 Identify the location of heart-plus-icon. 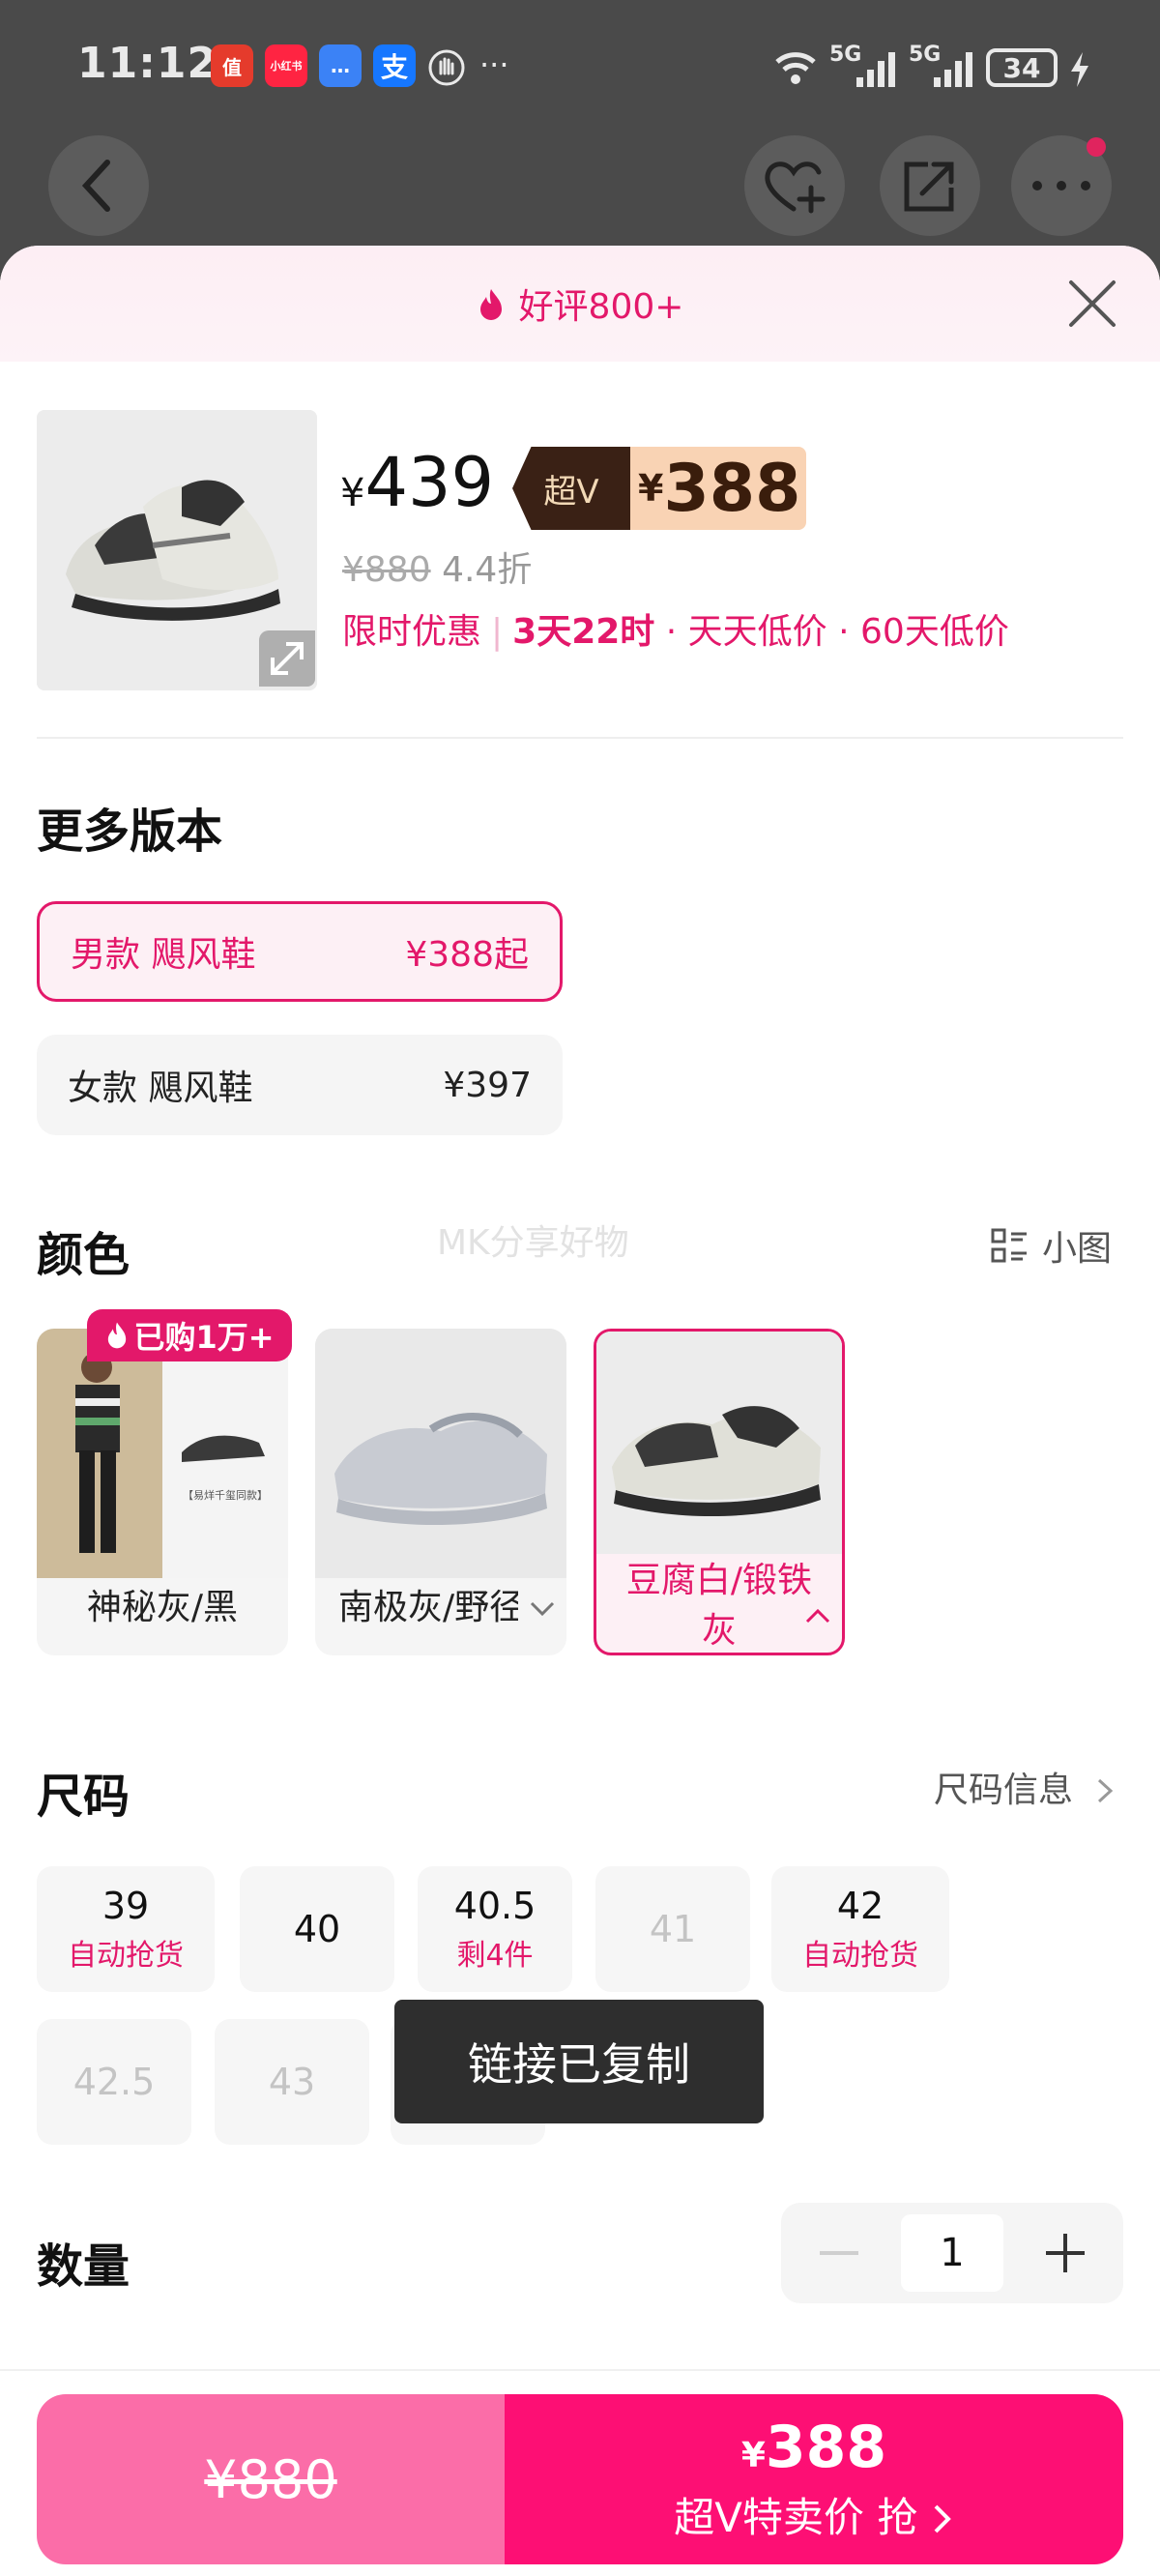
(796, 187).